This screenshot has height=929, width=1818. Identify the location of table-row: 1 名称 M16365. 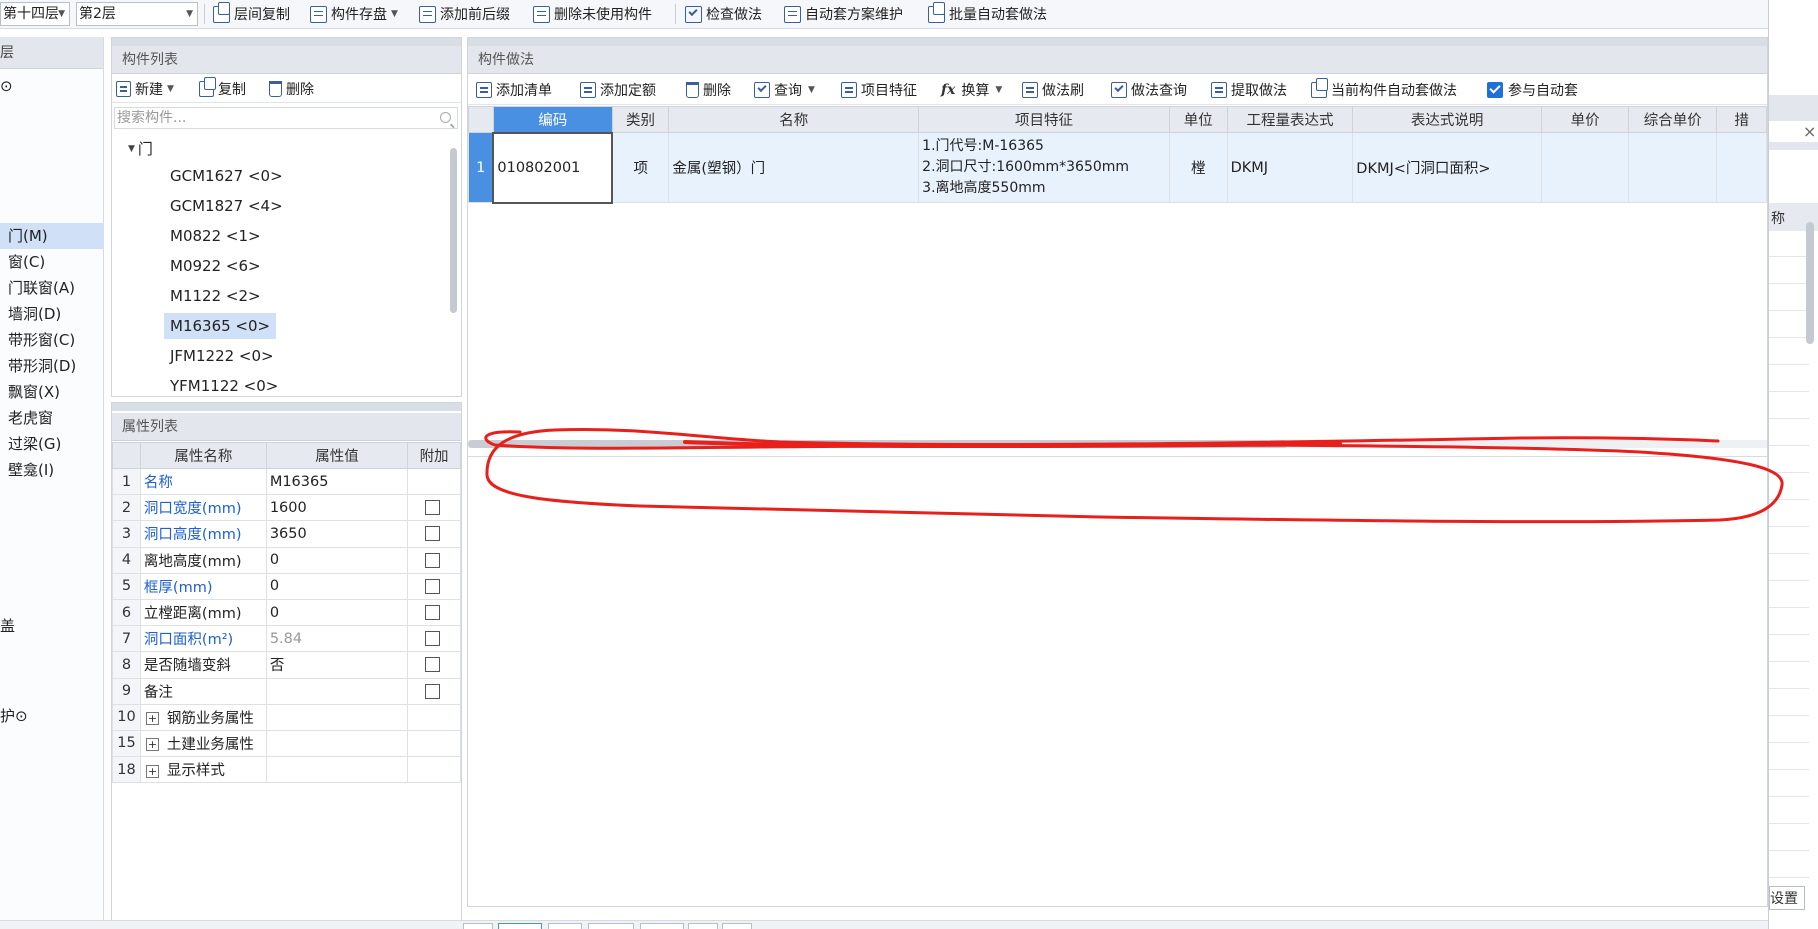
(286, 481).